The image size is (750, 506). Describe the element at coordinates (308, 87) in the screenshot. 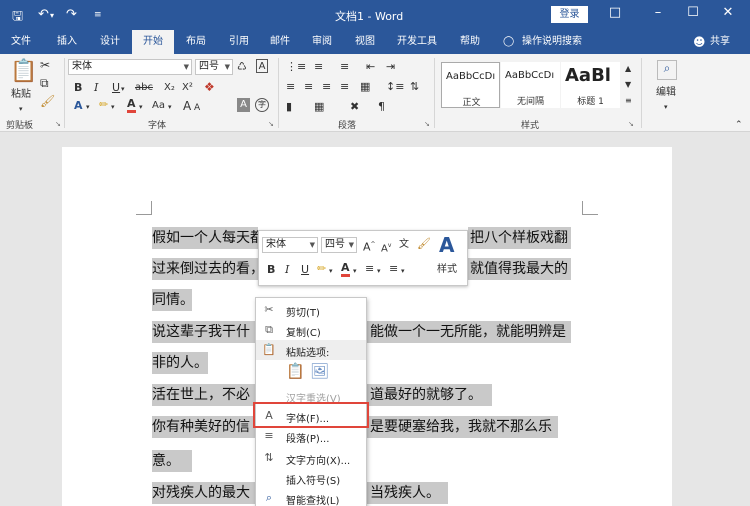

I see `align-center-icon: ≡` at that location.